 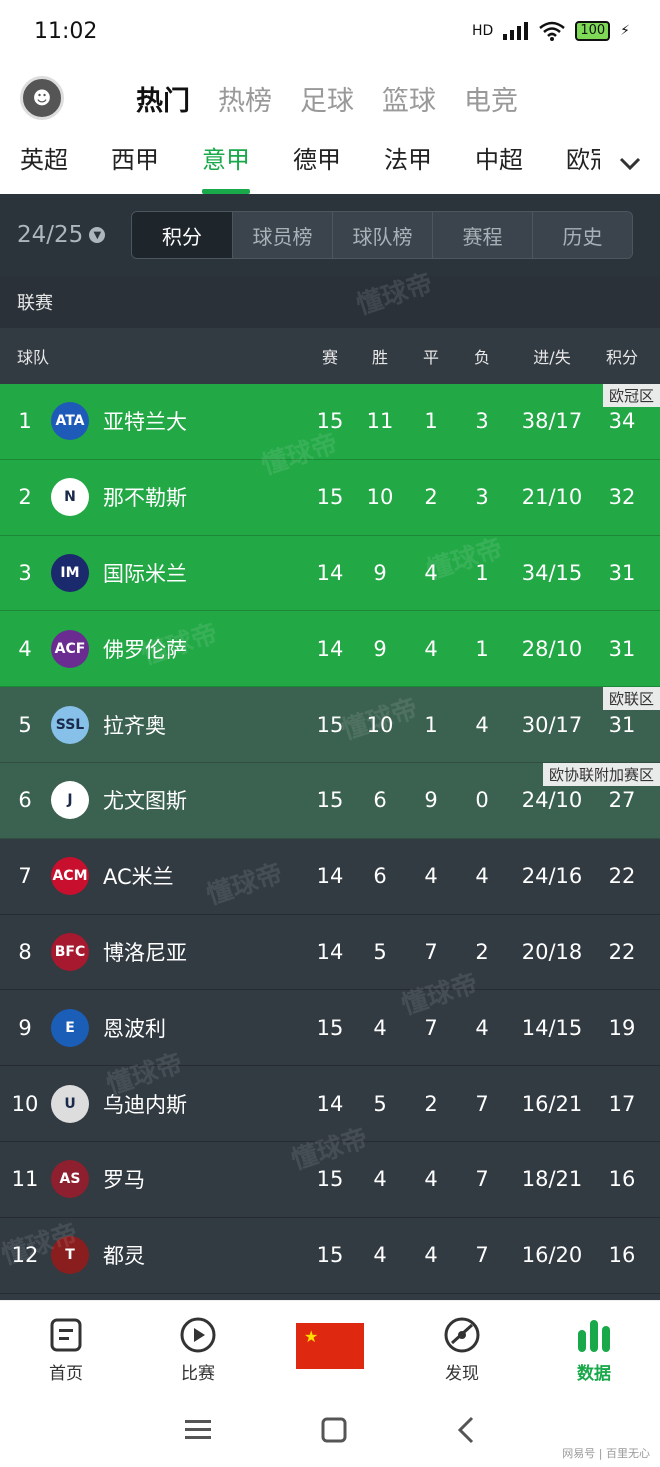 I want to click on league-tab-1: 西甲, so click(x=135, y=164).